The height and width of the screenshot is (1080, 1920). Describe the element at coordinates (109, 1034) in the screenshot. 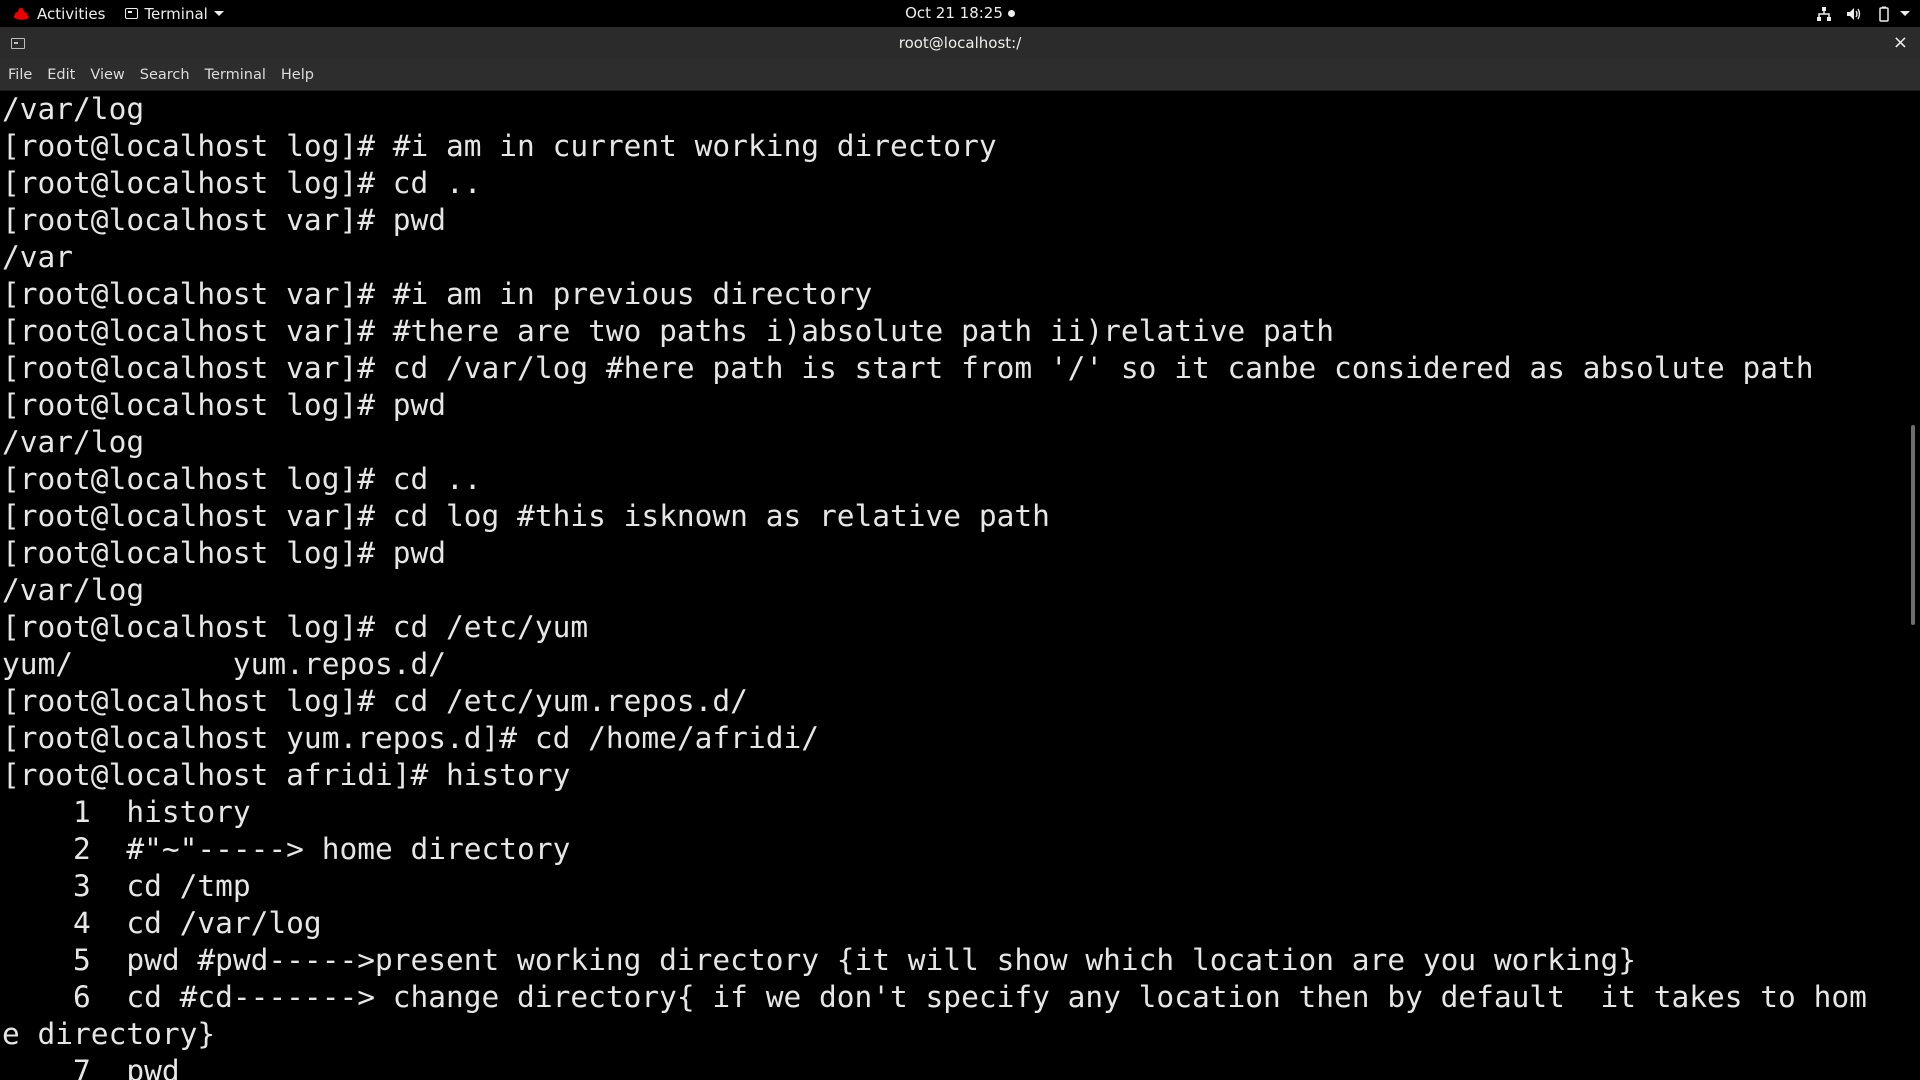

I see `terminal-line: e directory}` at that location.